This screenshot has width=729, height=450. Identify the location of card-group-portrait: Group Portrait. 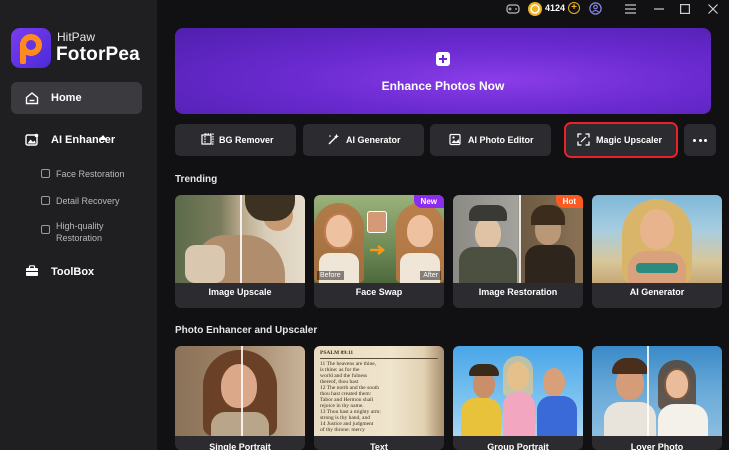
(518, 398).